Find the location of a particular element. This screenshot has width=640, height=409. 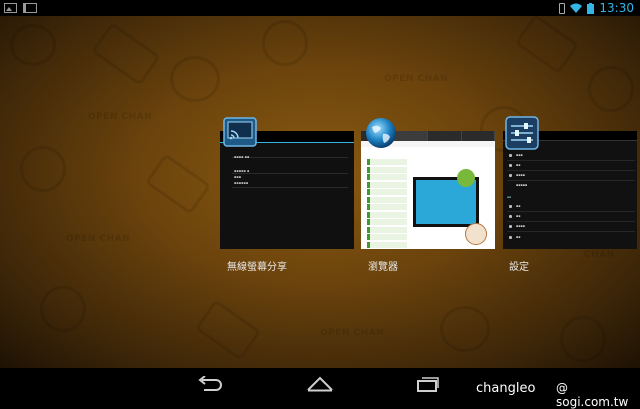

app-label: 無線螢幕分享 is located at coordinates (257, 267).